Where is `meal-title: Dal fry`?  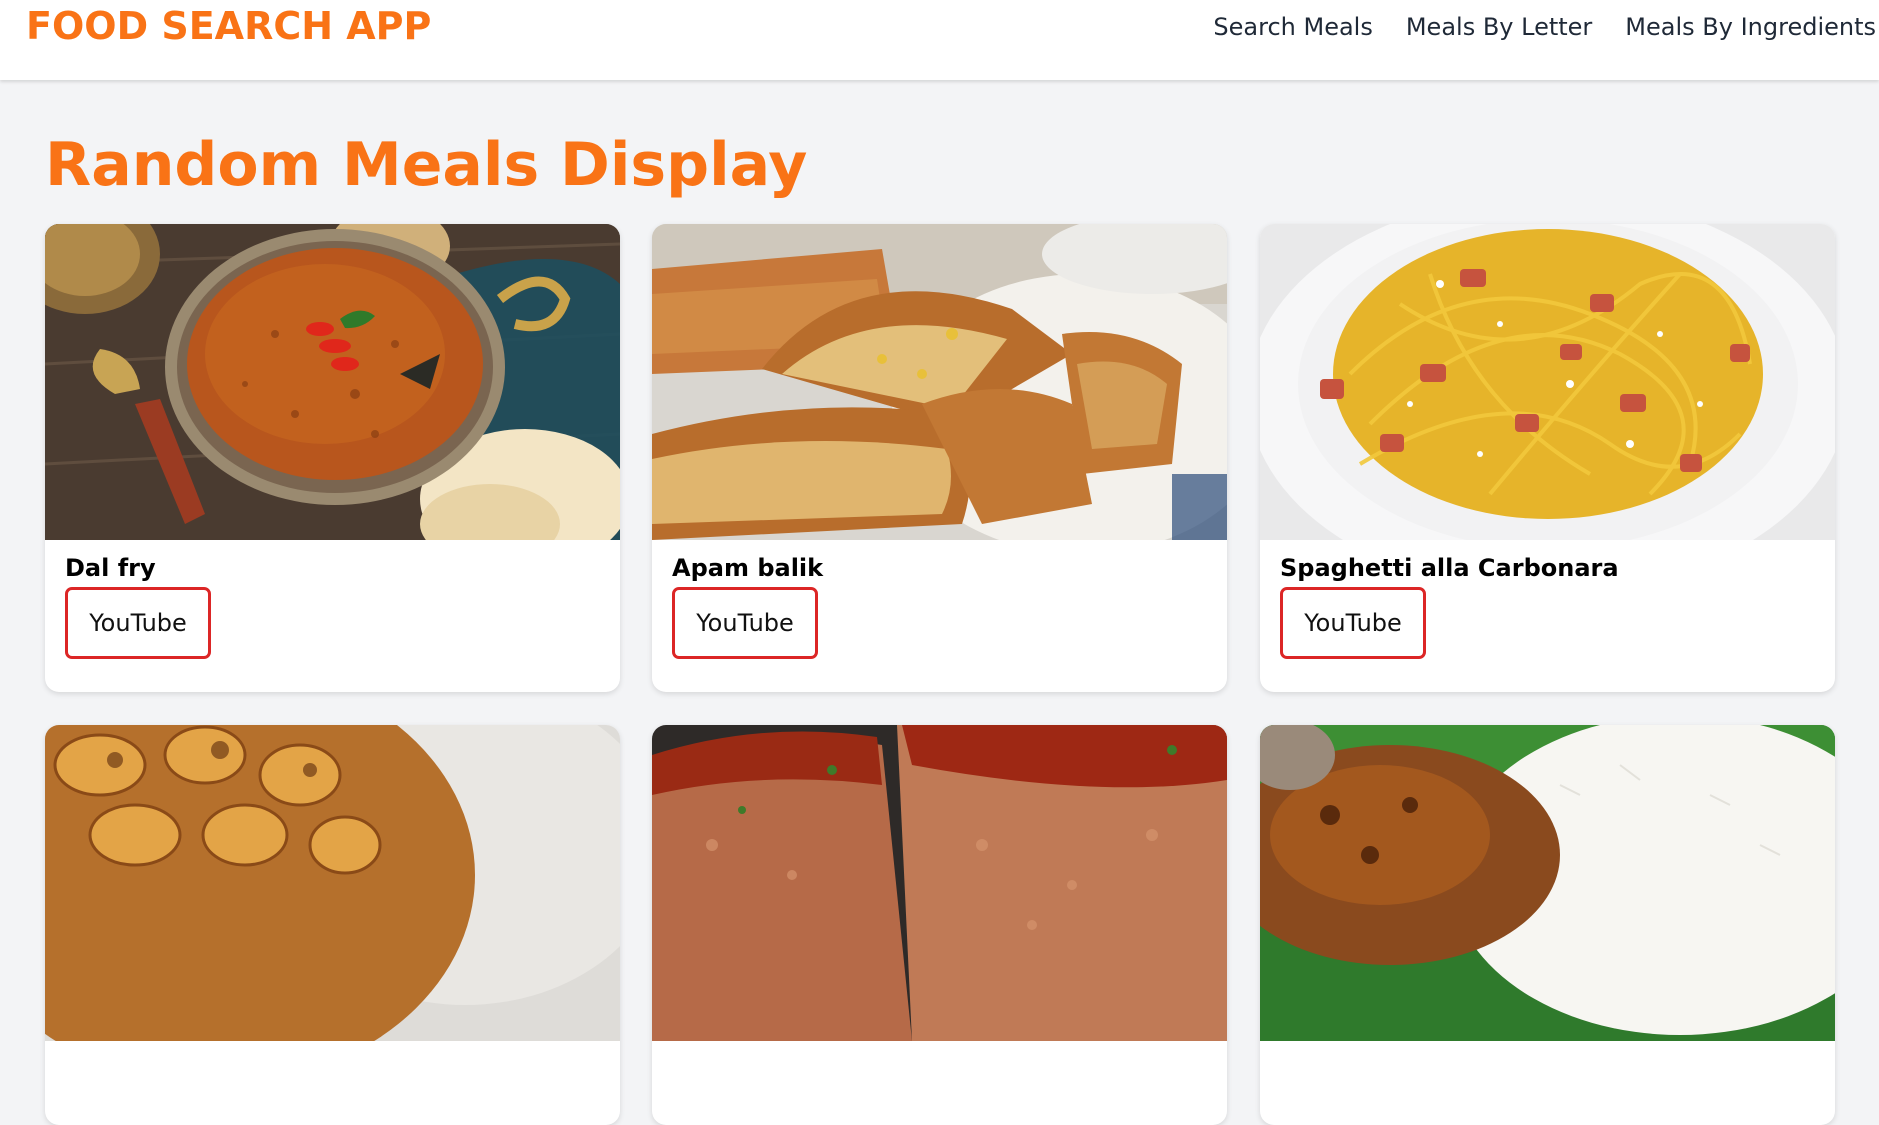 meal-title: Dal fry is located at coordinates (110, 568).